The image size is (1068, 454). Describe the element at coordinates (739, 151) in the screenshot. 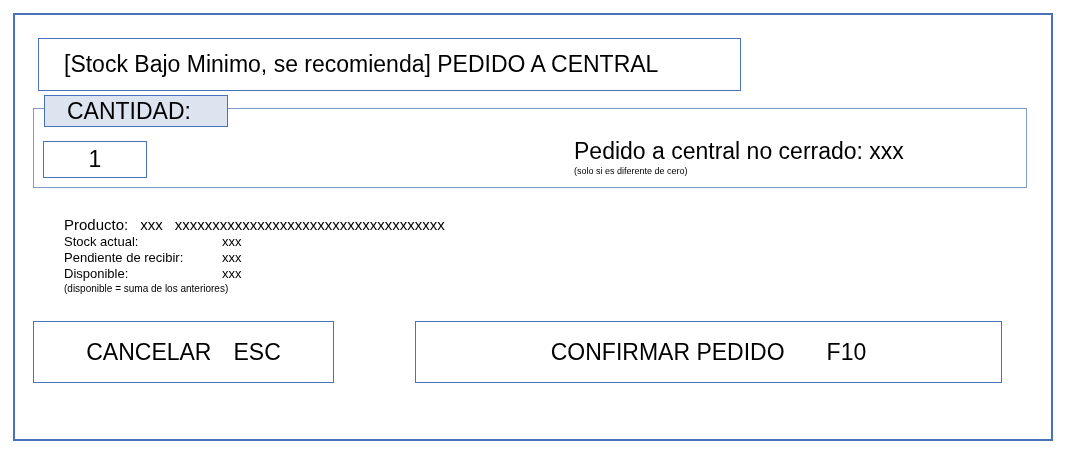

I see `pending-order-text: Pedido a central no cerrado: xxx` at that location.